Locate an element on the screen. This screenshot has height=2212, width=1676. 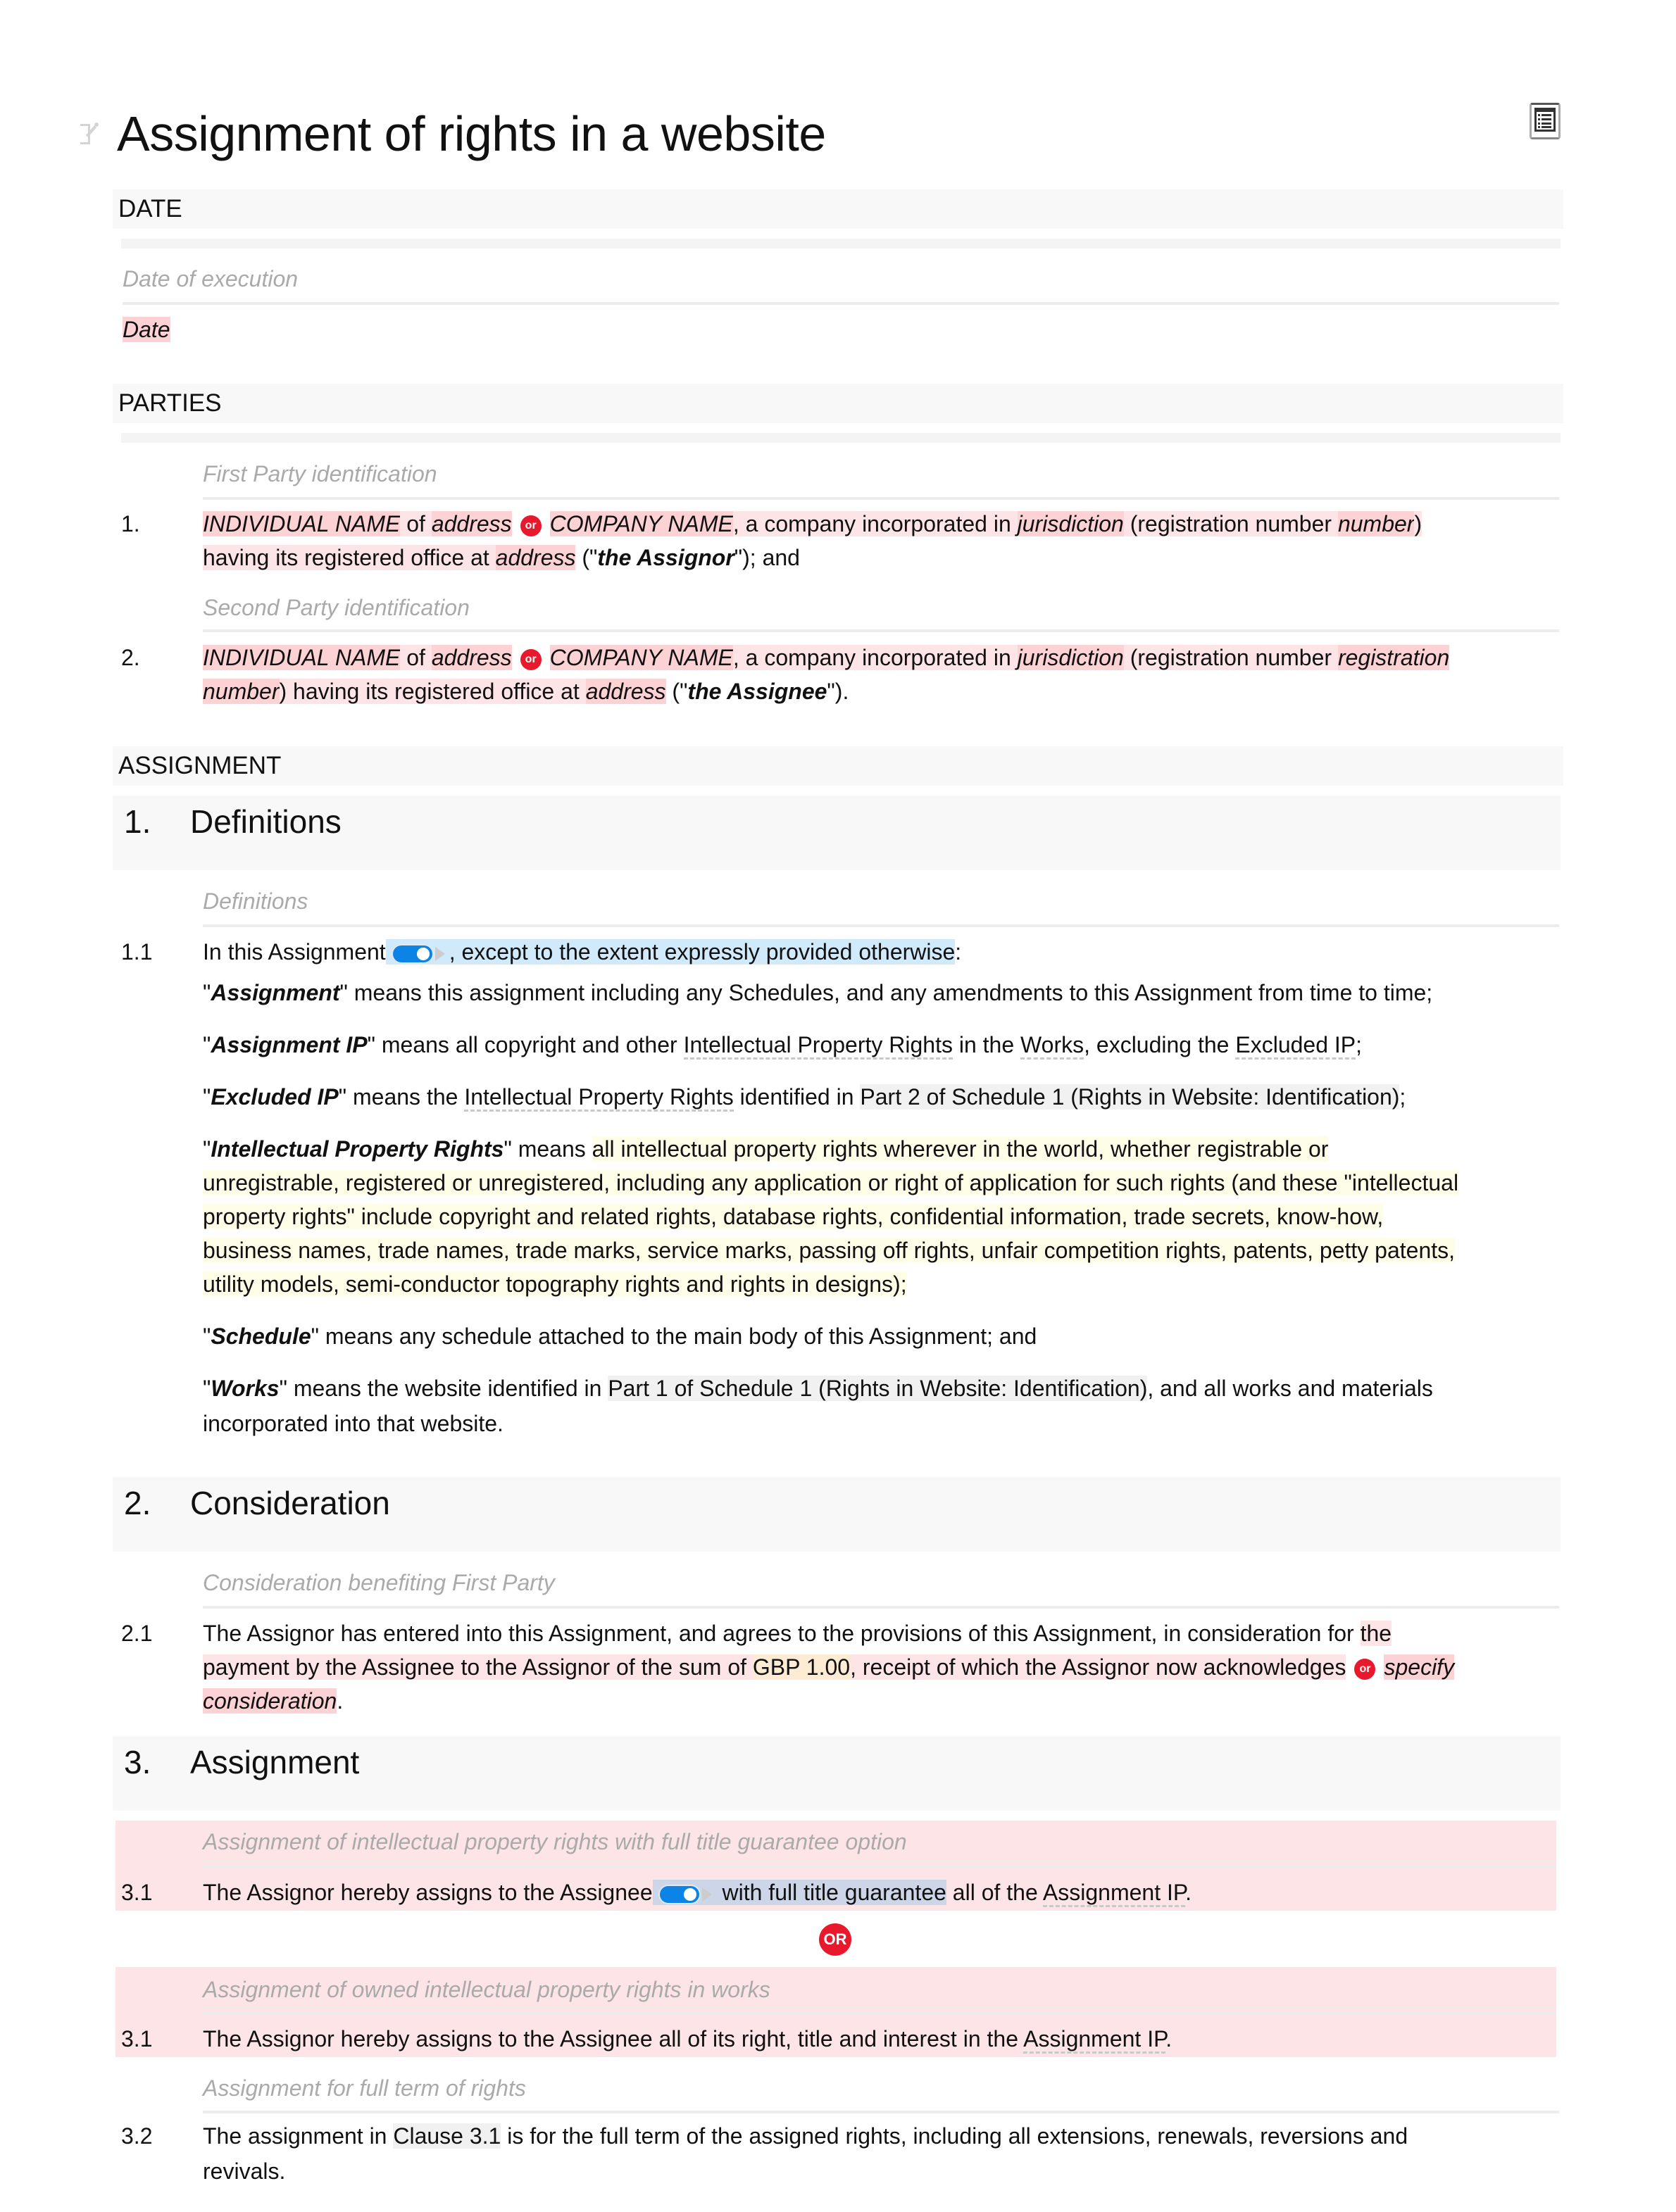
note-date-of-execution: Date of execution is located at coordinates (211, 278).